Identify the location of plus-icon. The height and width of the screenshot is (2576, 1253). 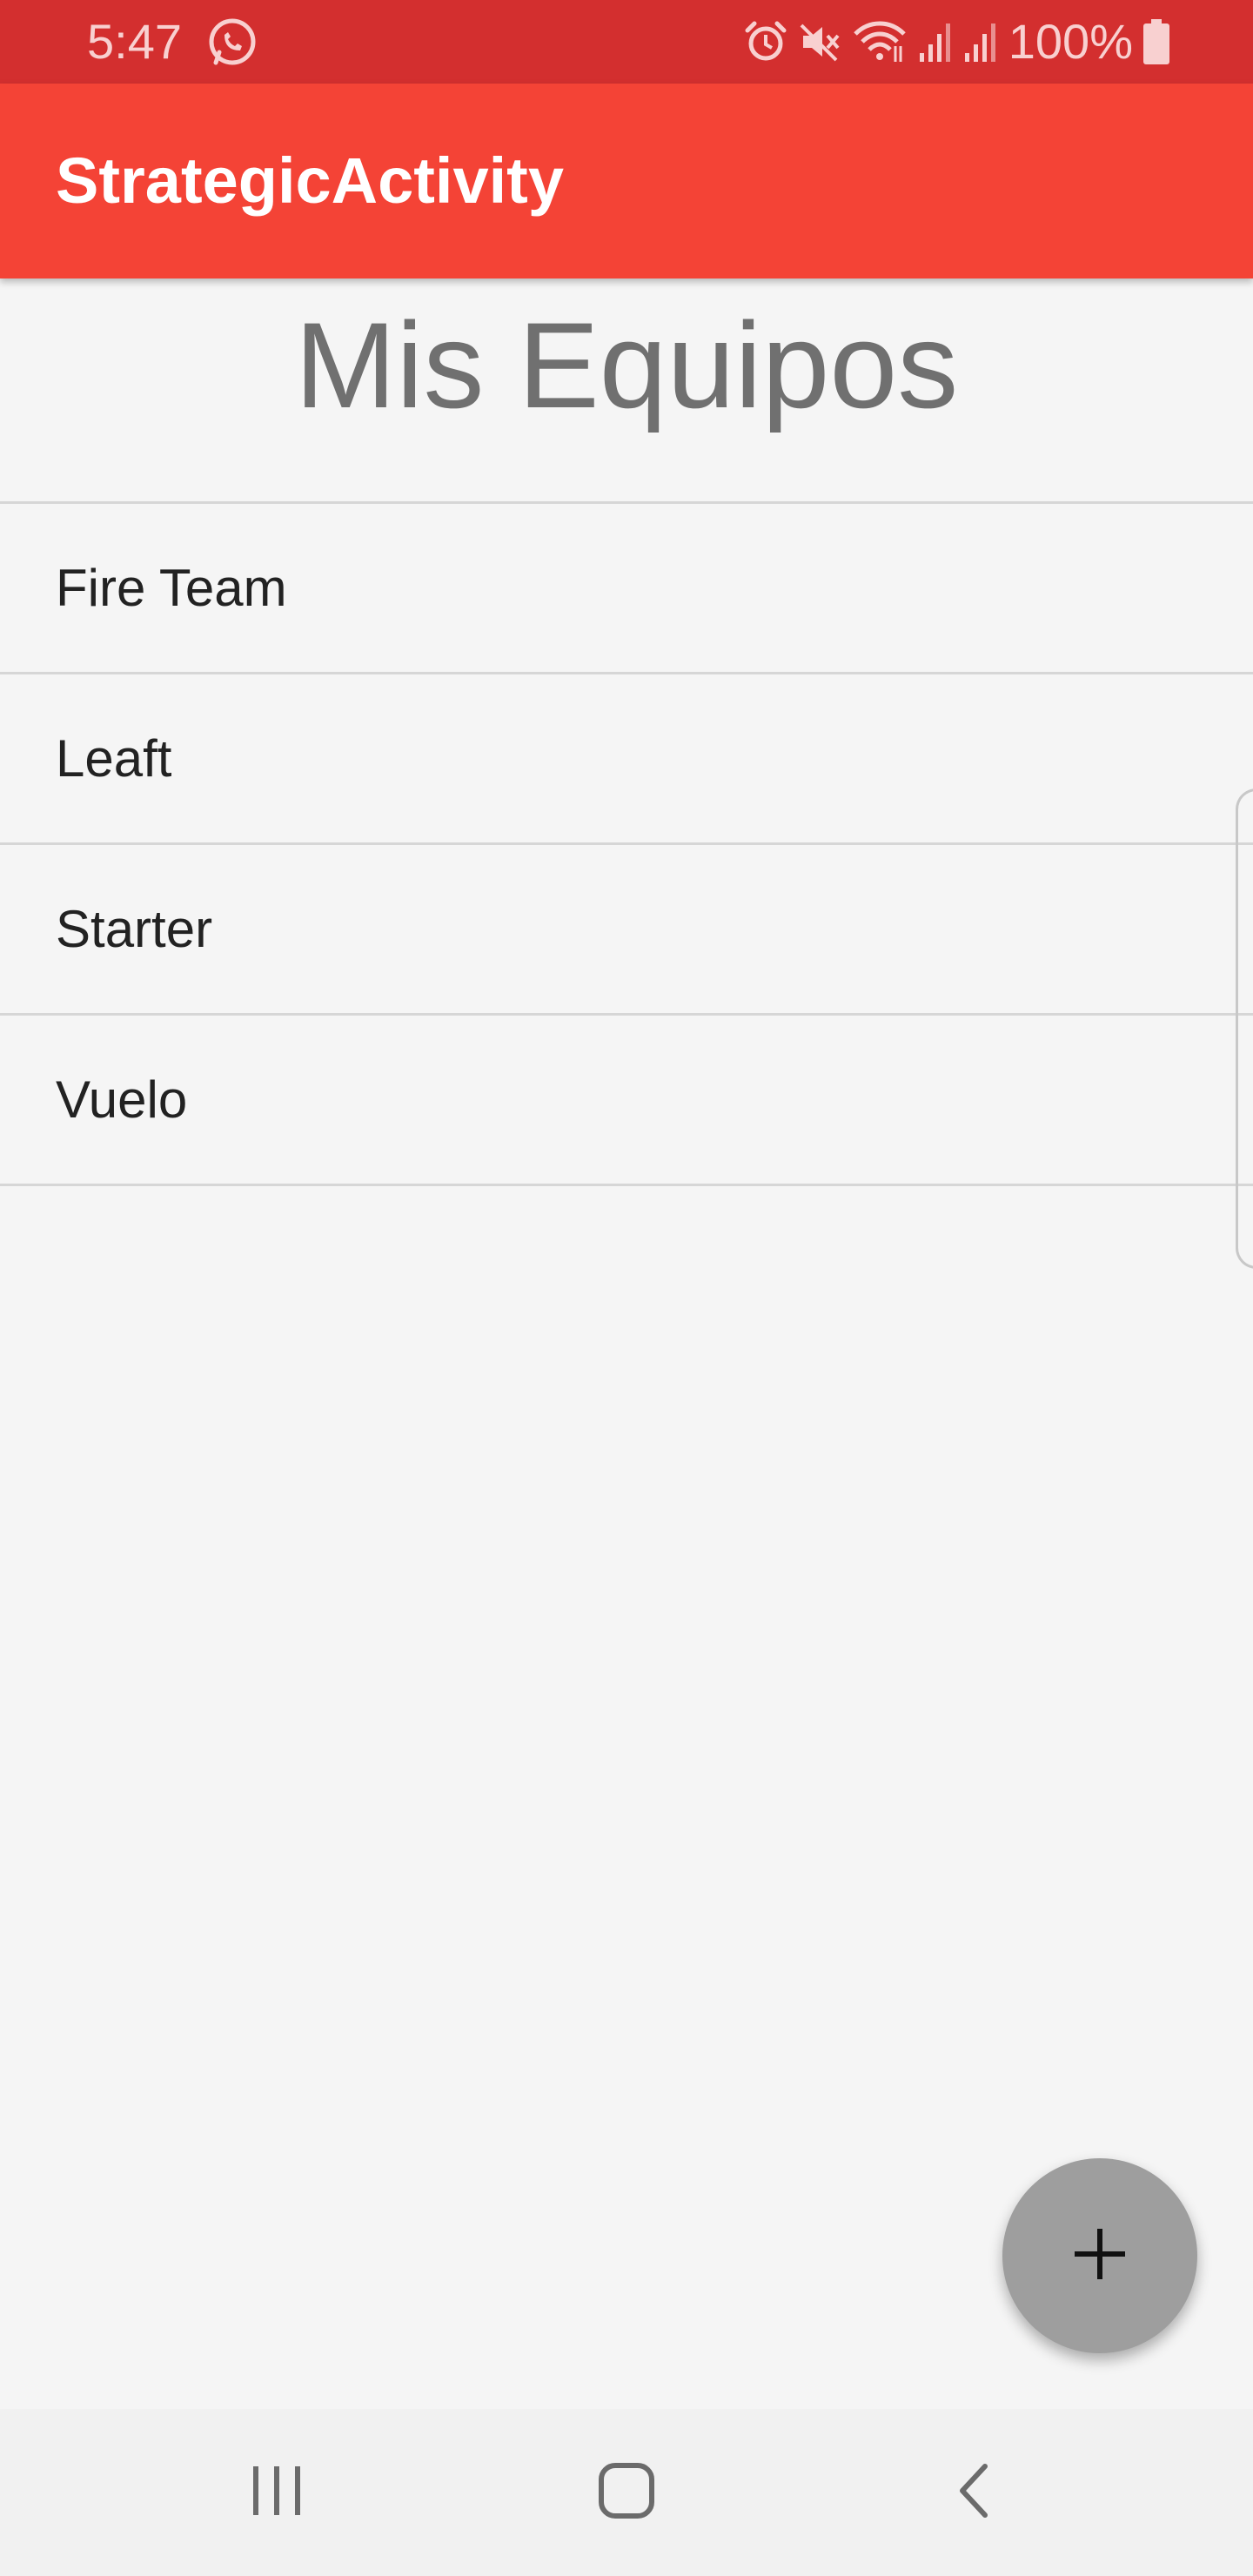
(1100, 2256).